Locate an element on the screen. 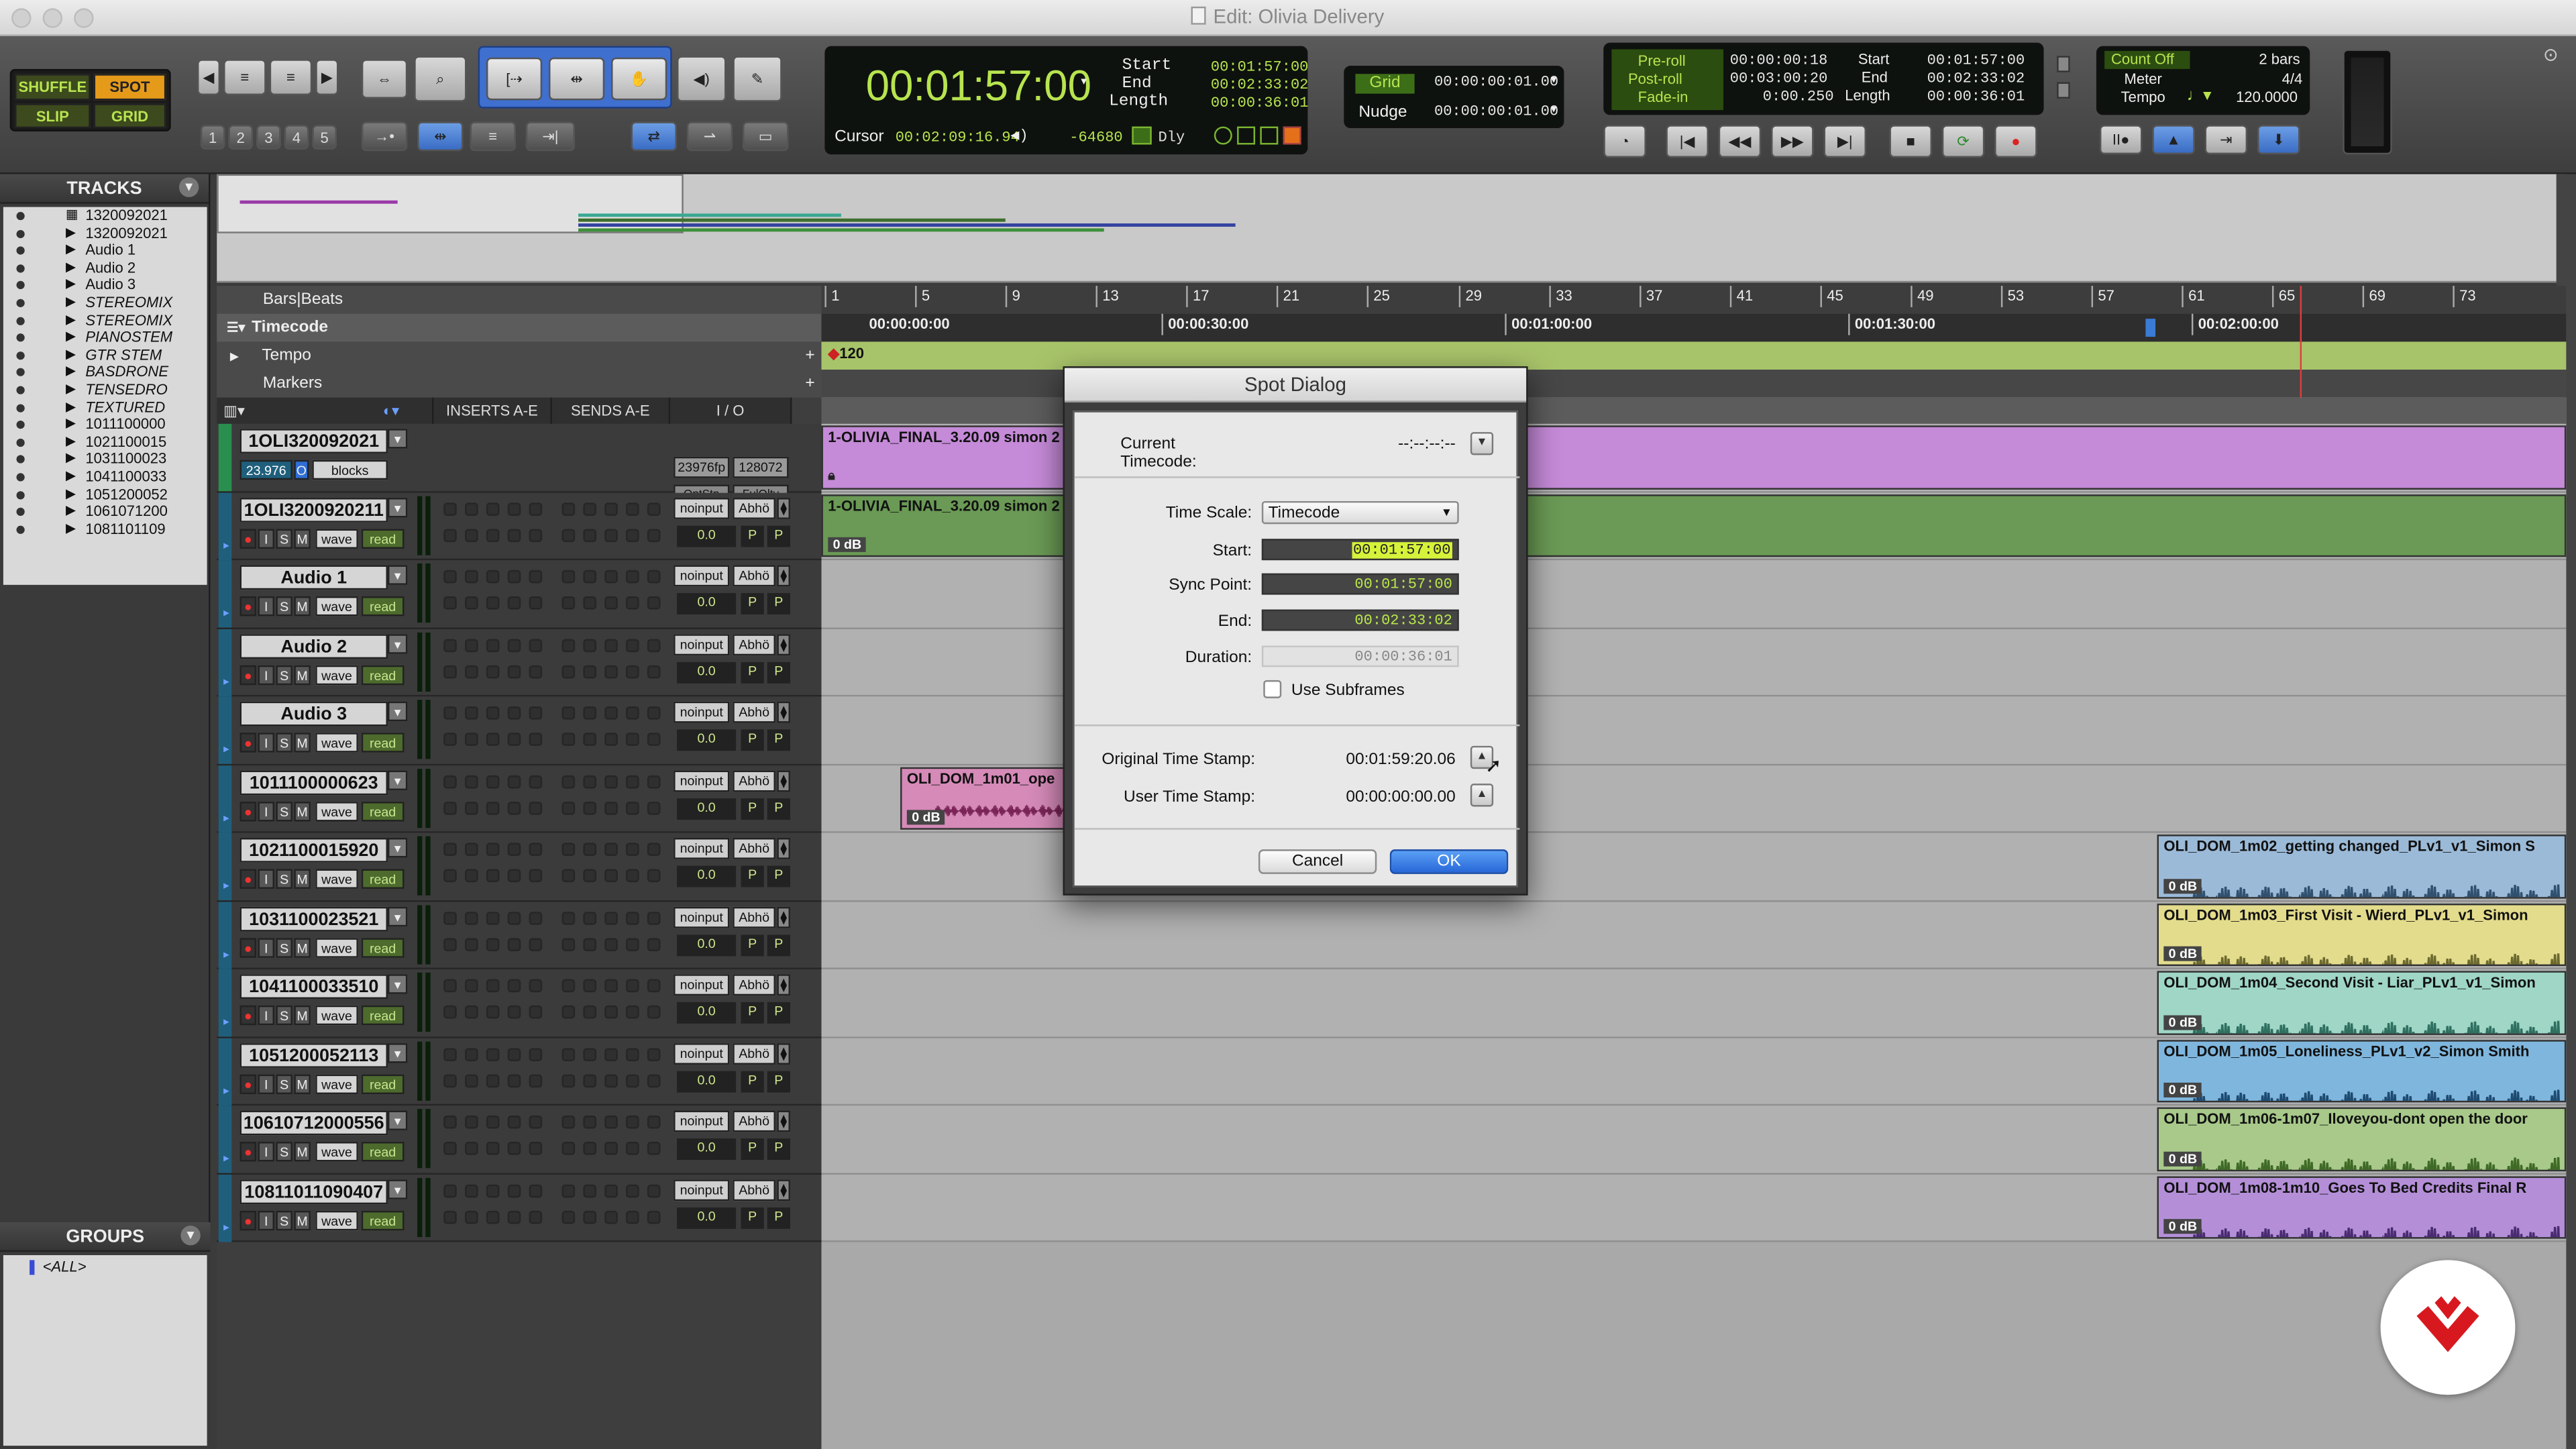  grid-menu-icon: ▾ is located at coordinates (1553, 80).